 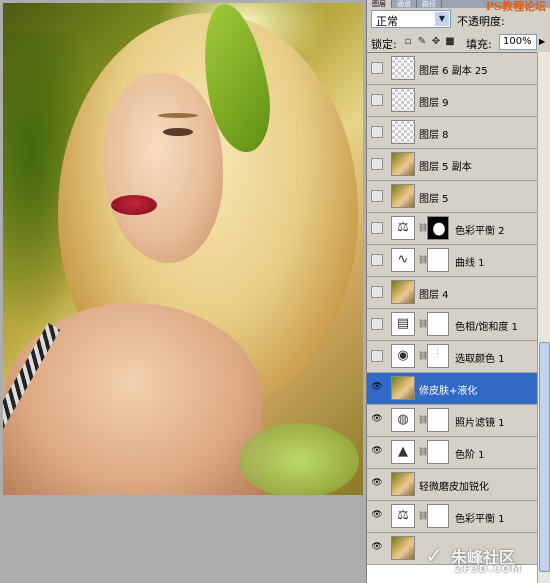 I want to click on layer-name: 色彩平衡 1, so click(x=480, y=519).